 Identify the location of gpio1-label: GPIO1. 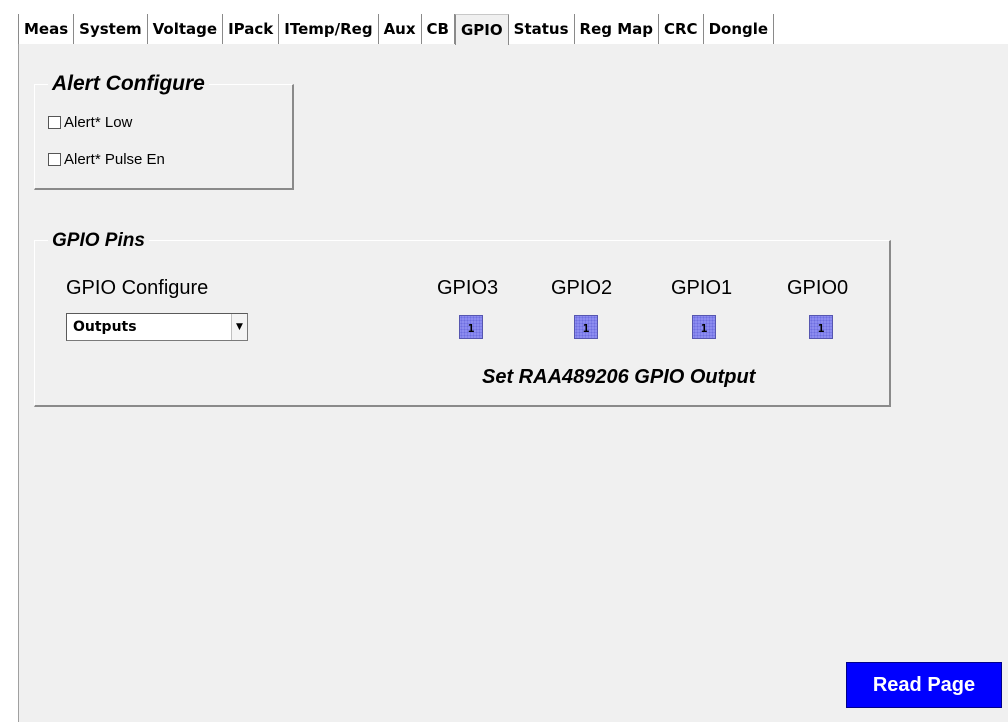
(702, 288).